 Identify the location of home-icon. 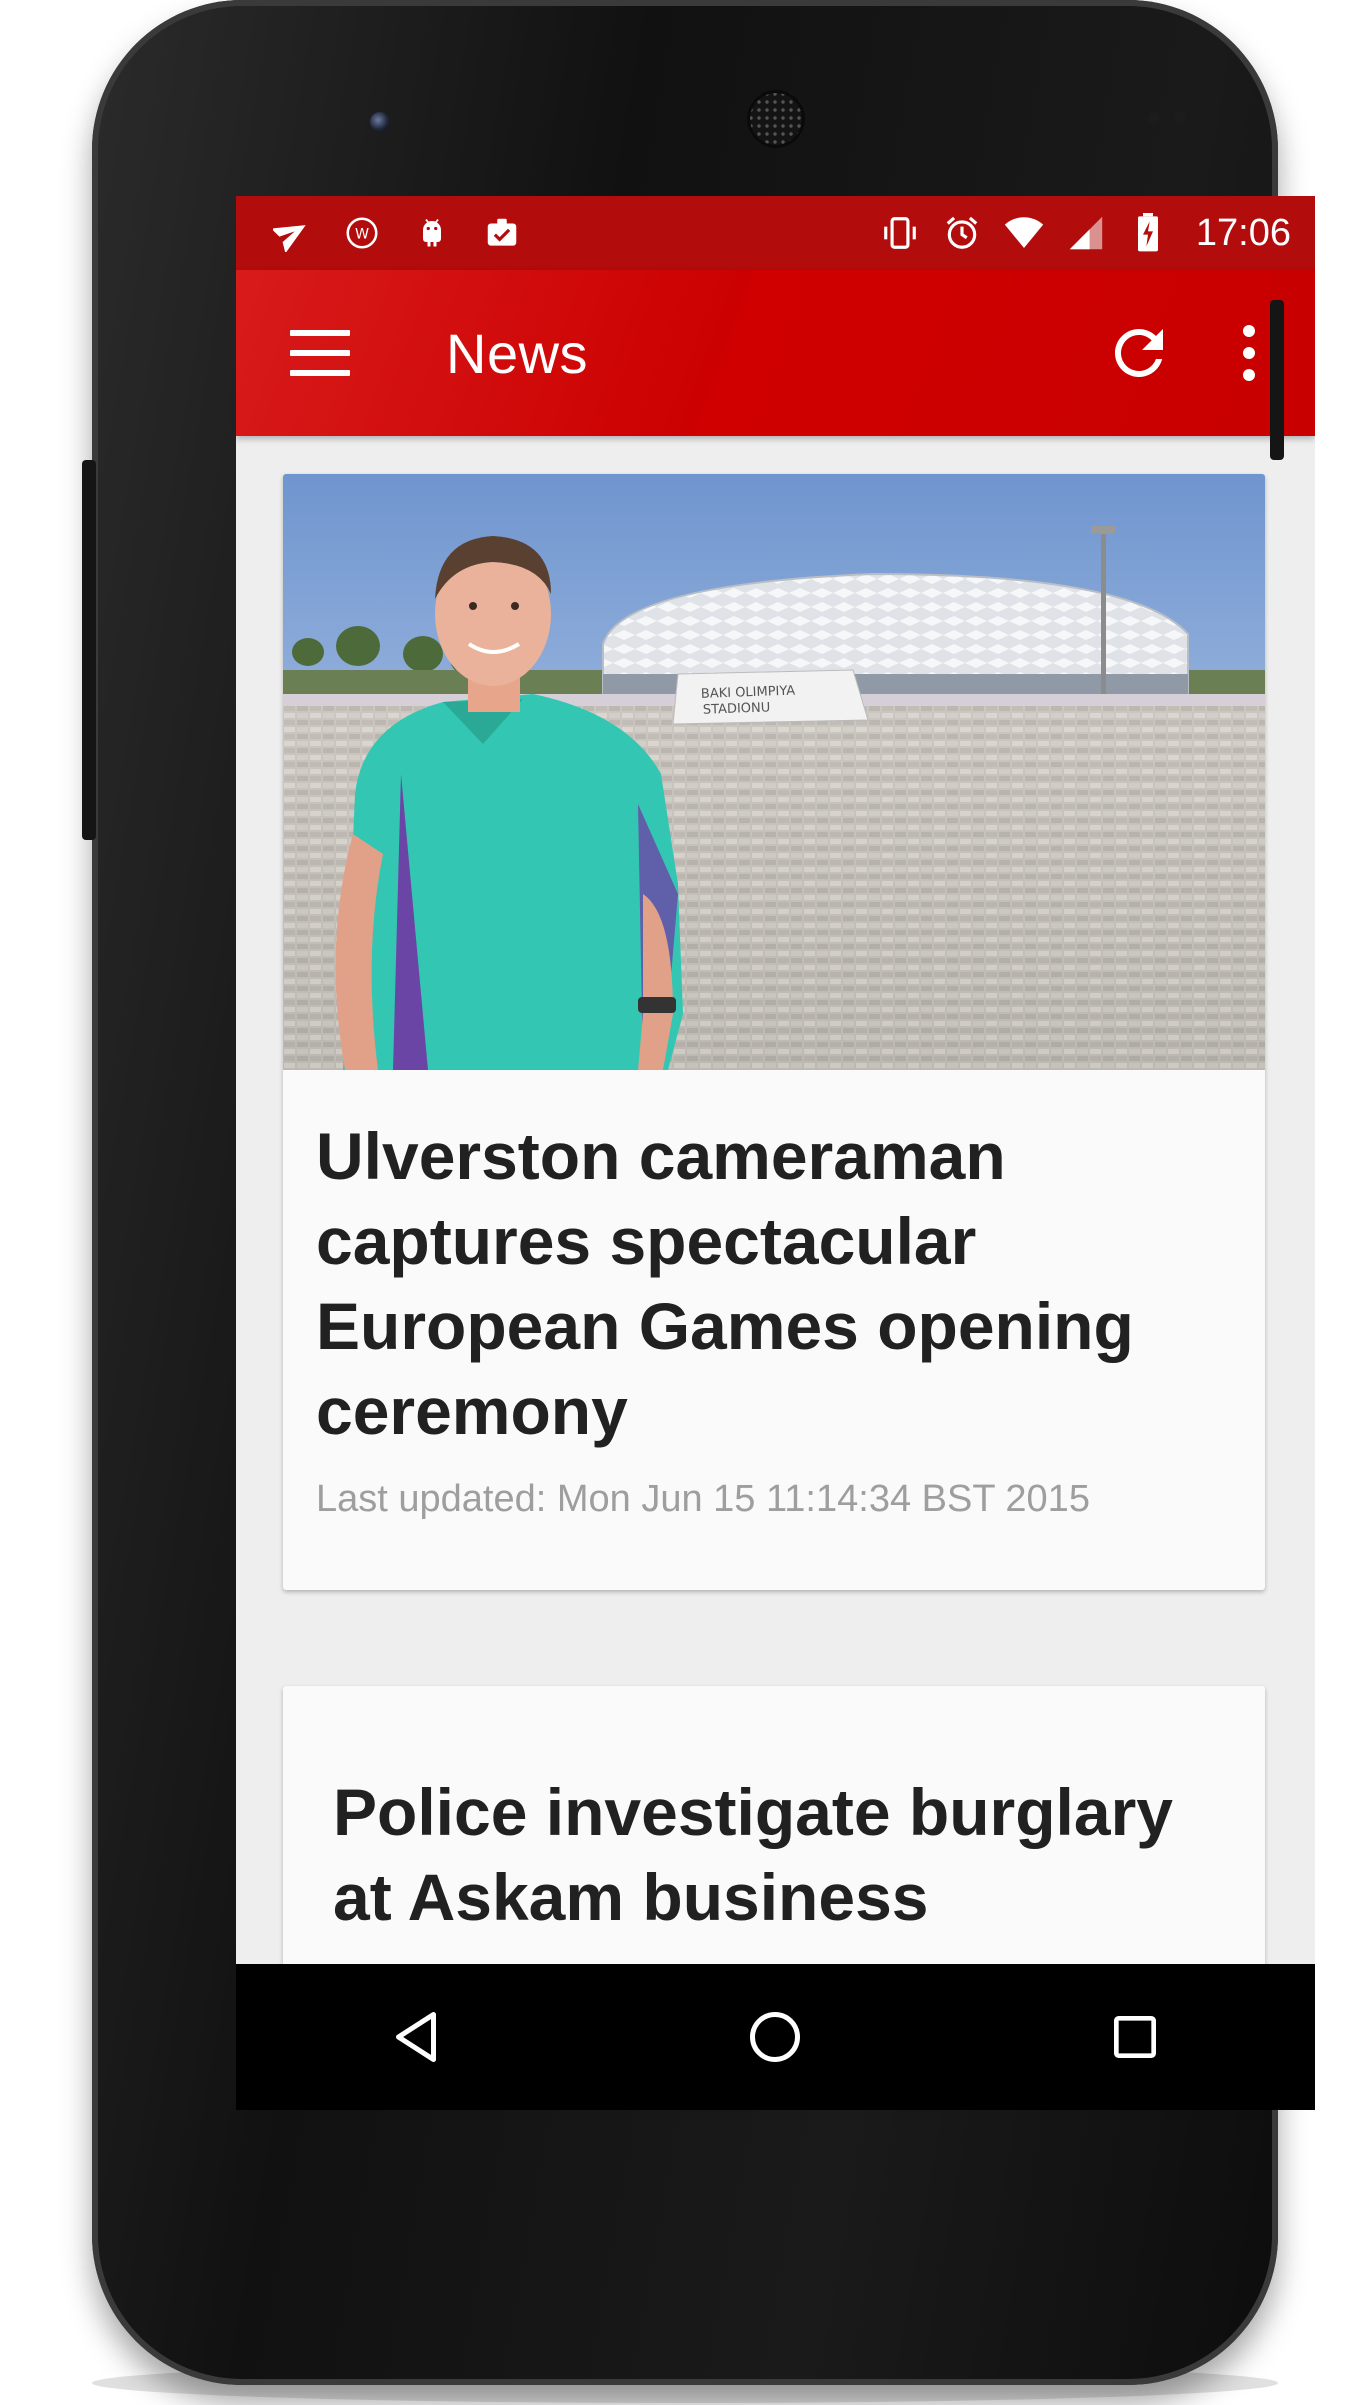
(775, 2037).